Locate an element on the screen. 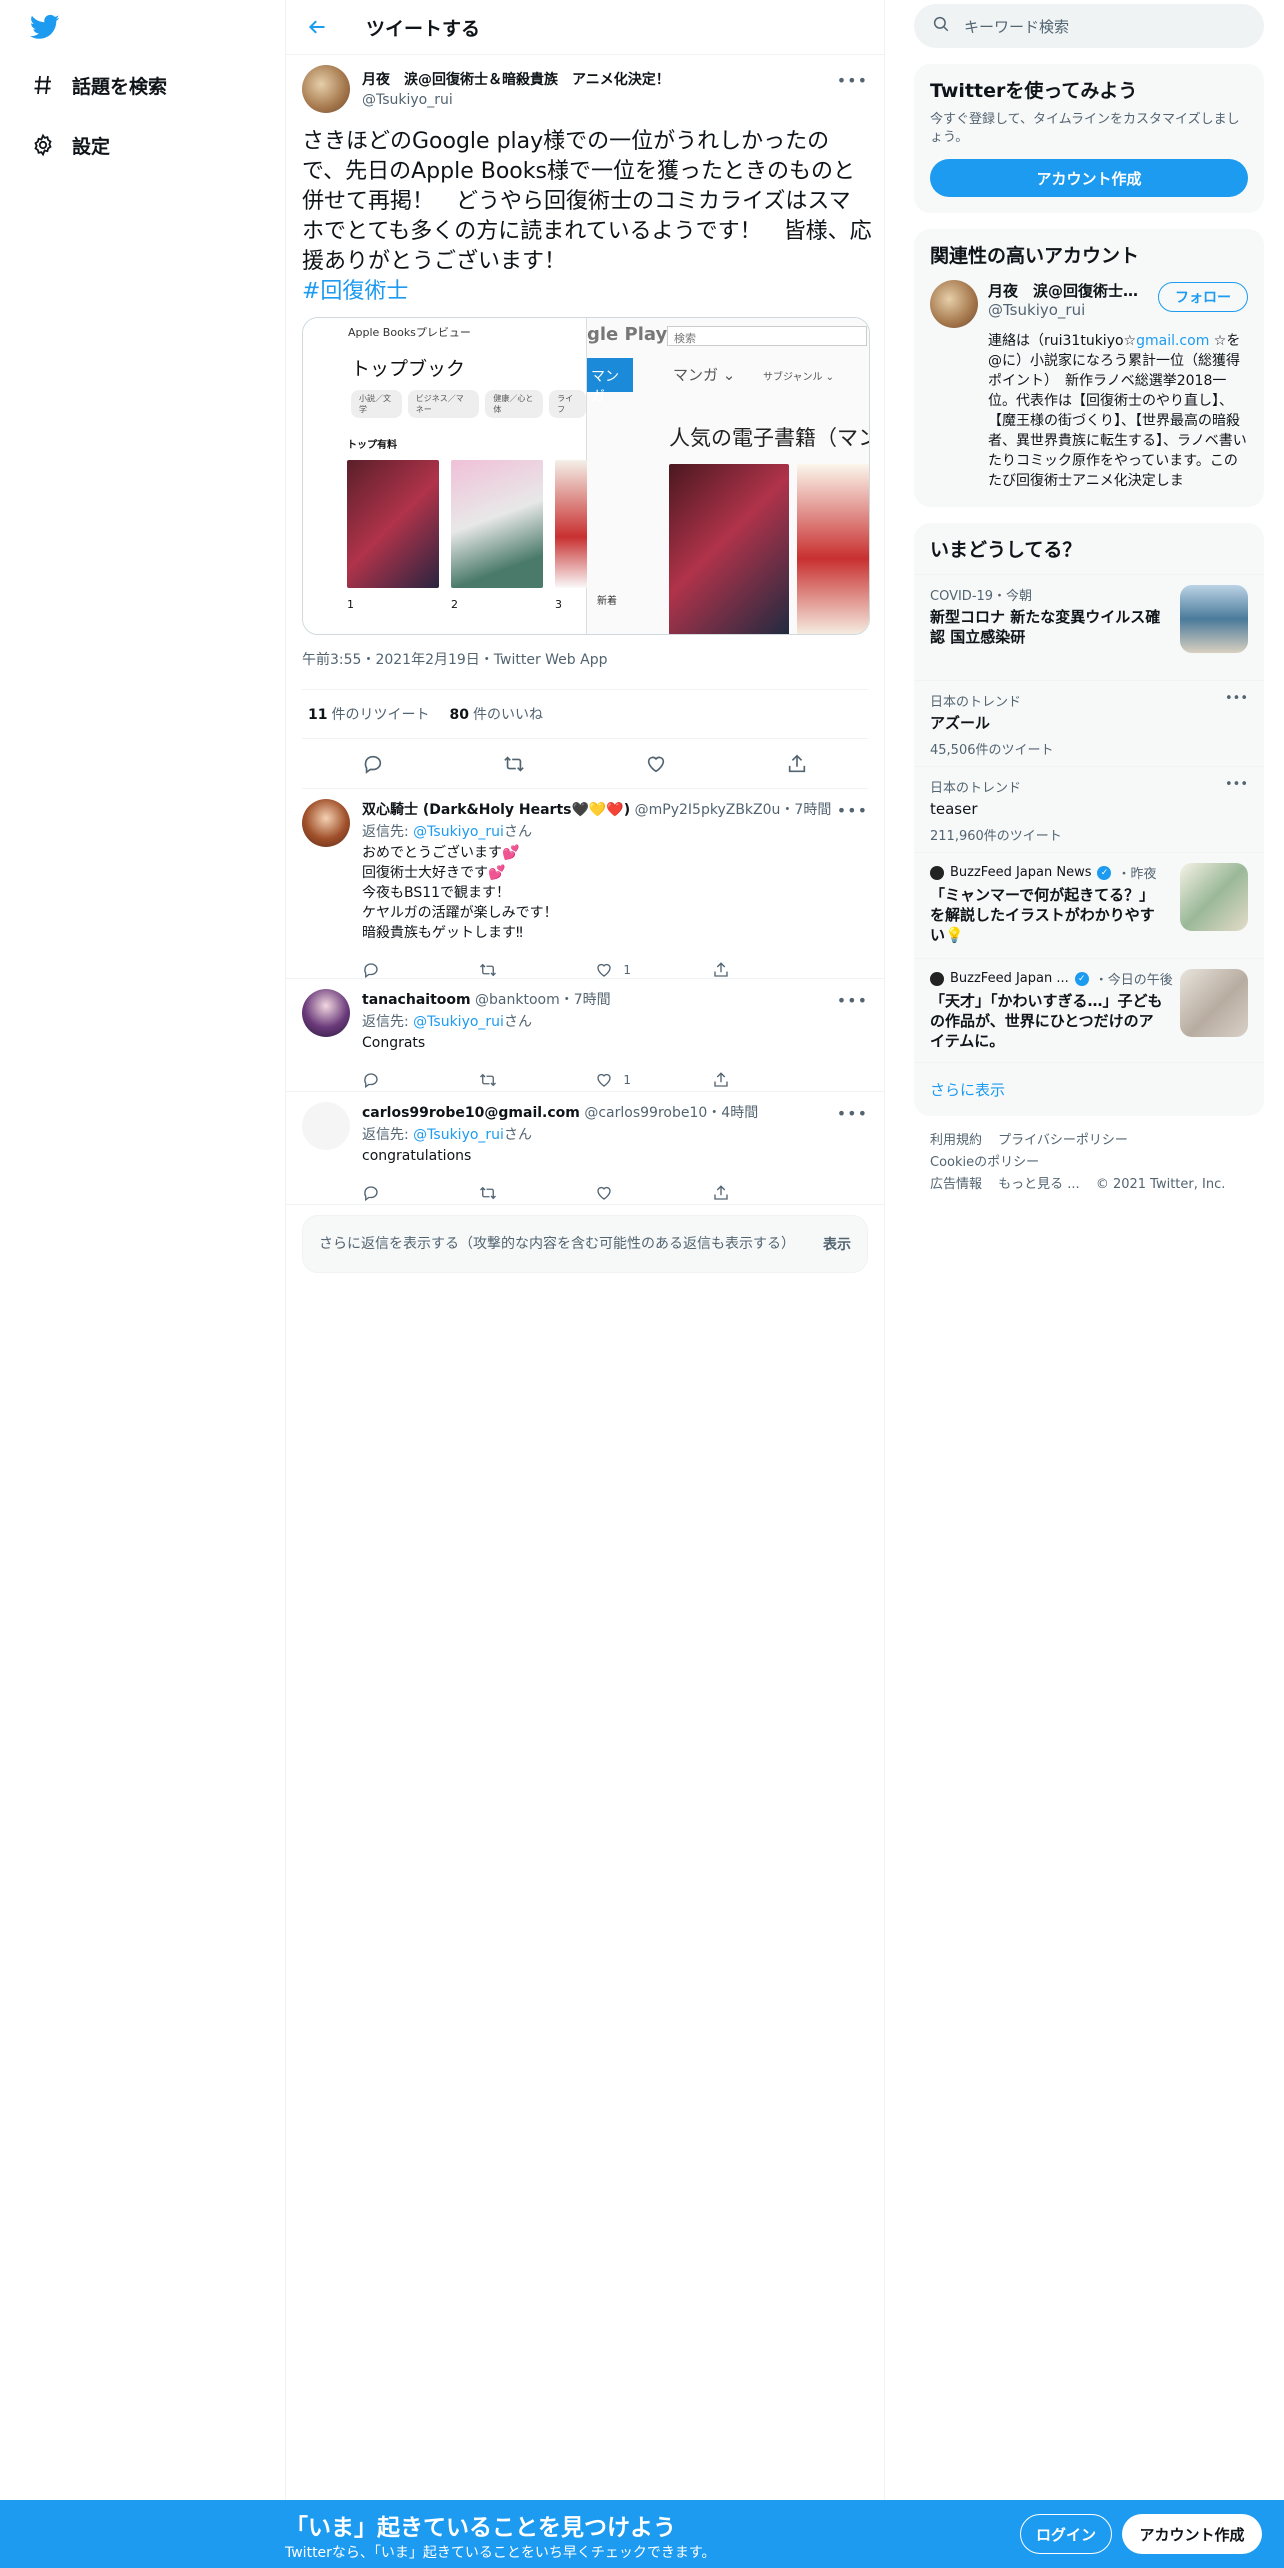 The width and height of the screenshot is (1284, 2568). create-account-button: アカウント作成 is located at coordinates (1089, 178).